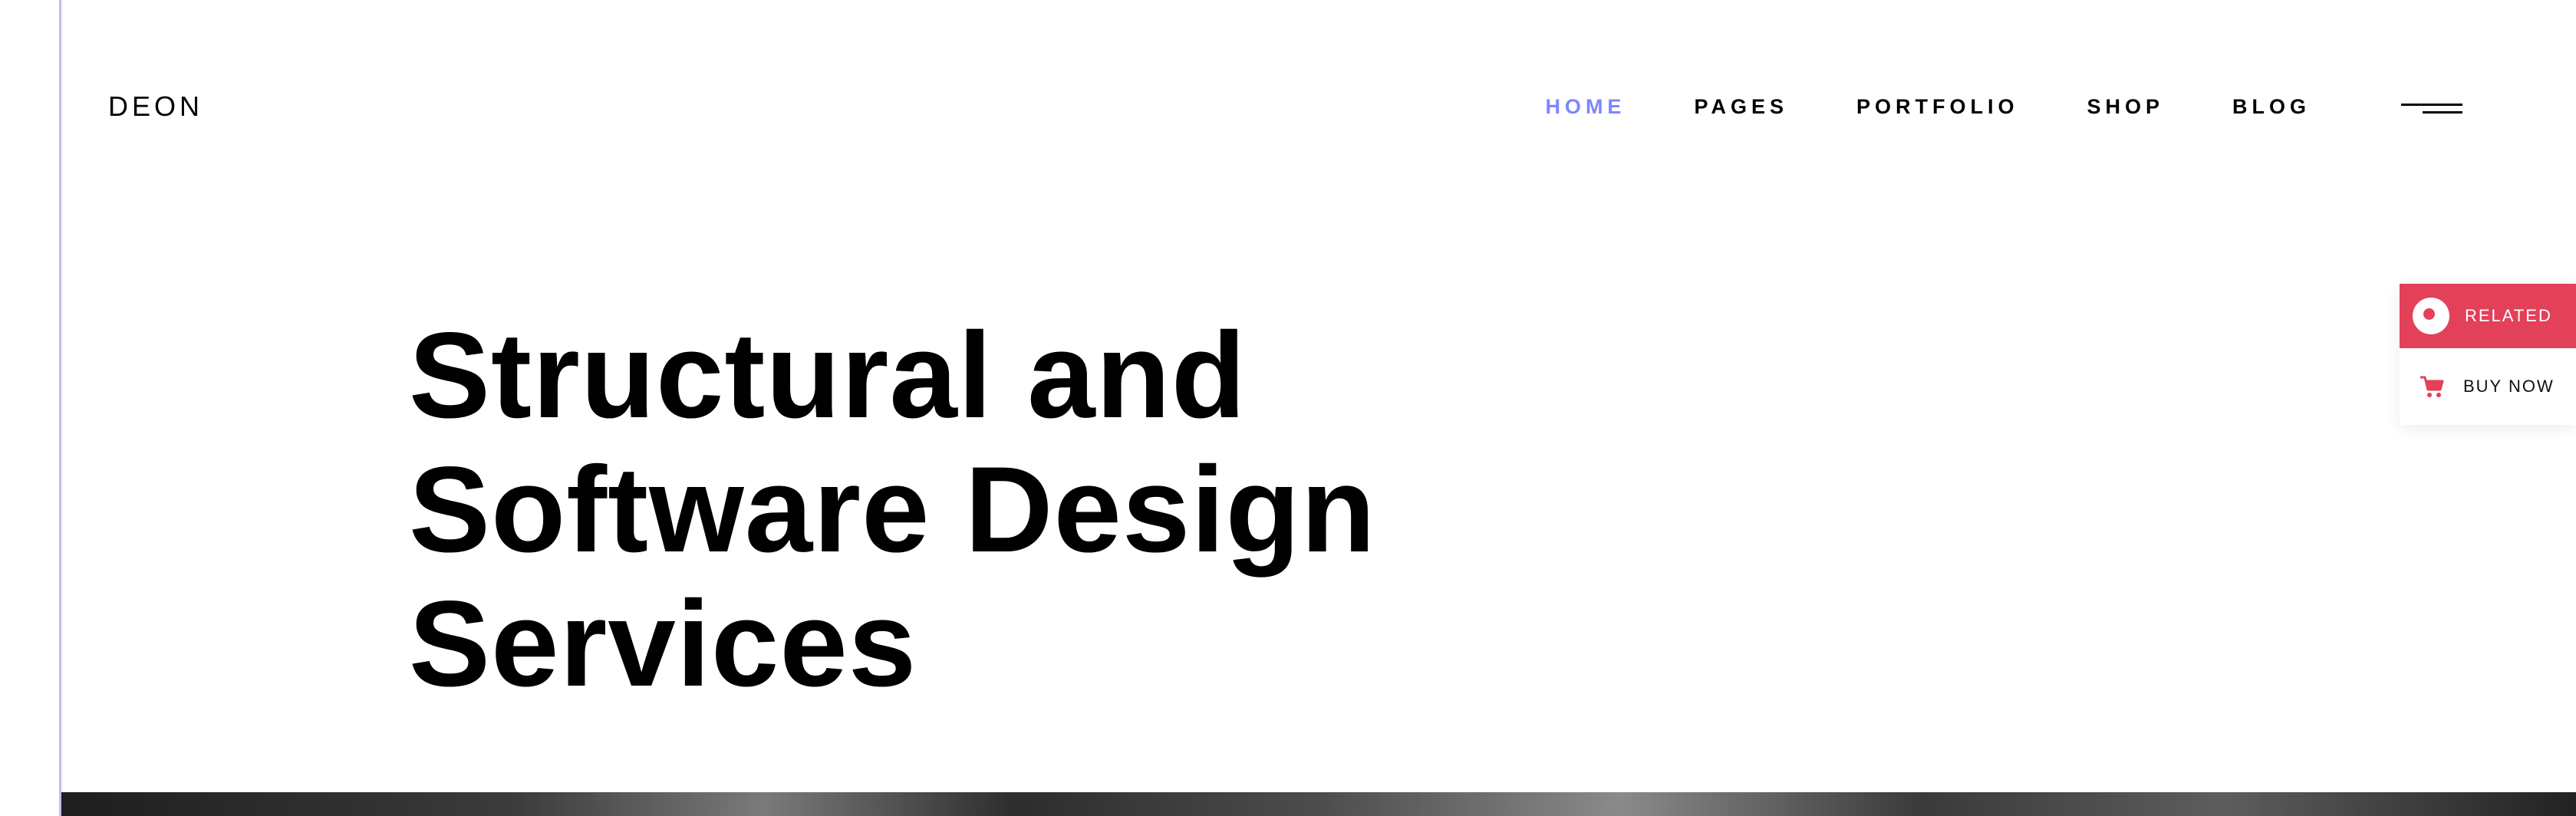  I want to click on buy-now-button: BUY NOW, so click(2488, 386).